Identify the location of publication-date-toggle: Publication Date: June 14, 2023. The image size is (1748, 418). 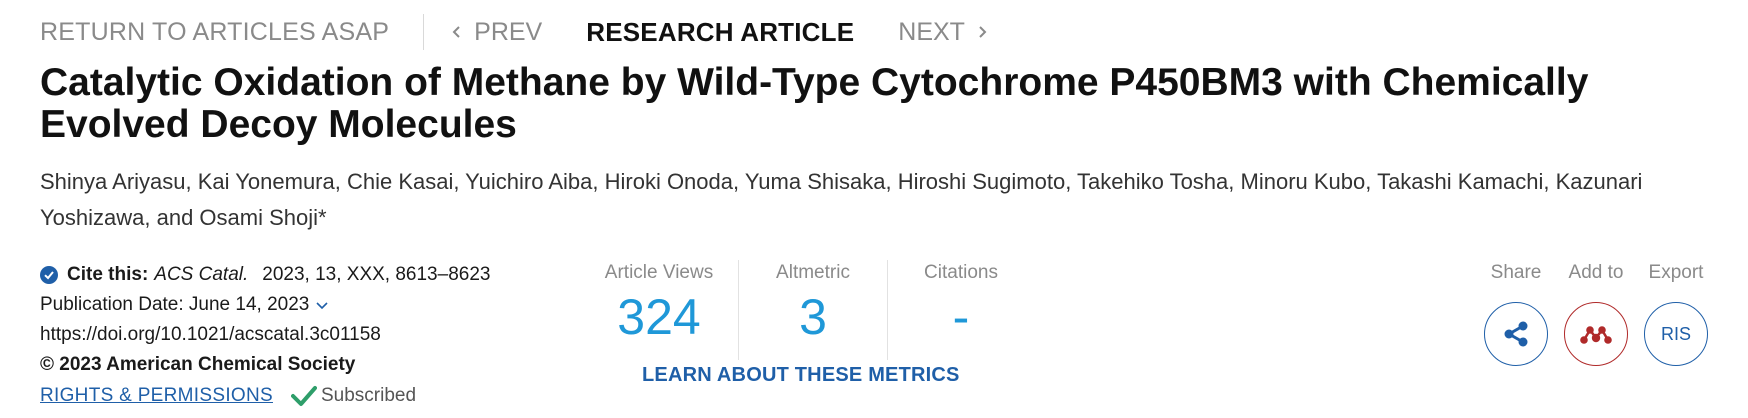
(265, 305).